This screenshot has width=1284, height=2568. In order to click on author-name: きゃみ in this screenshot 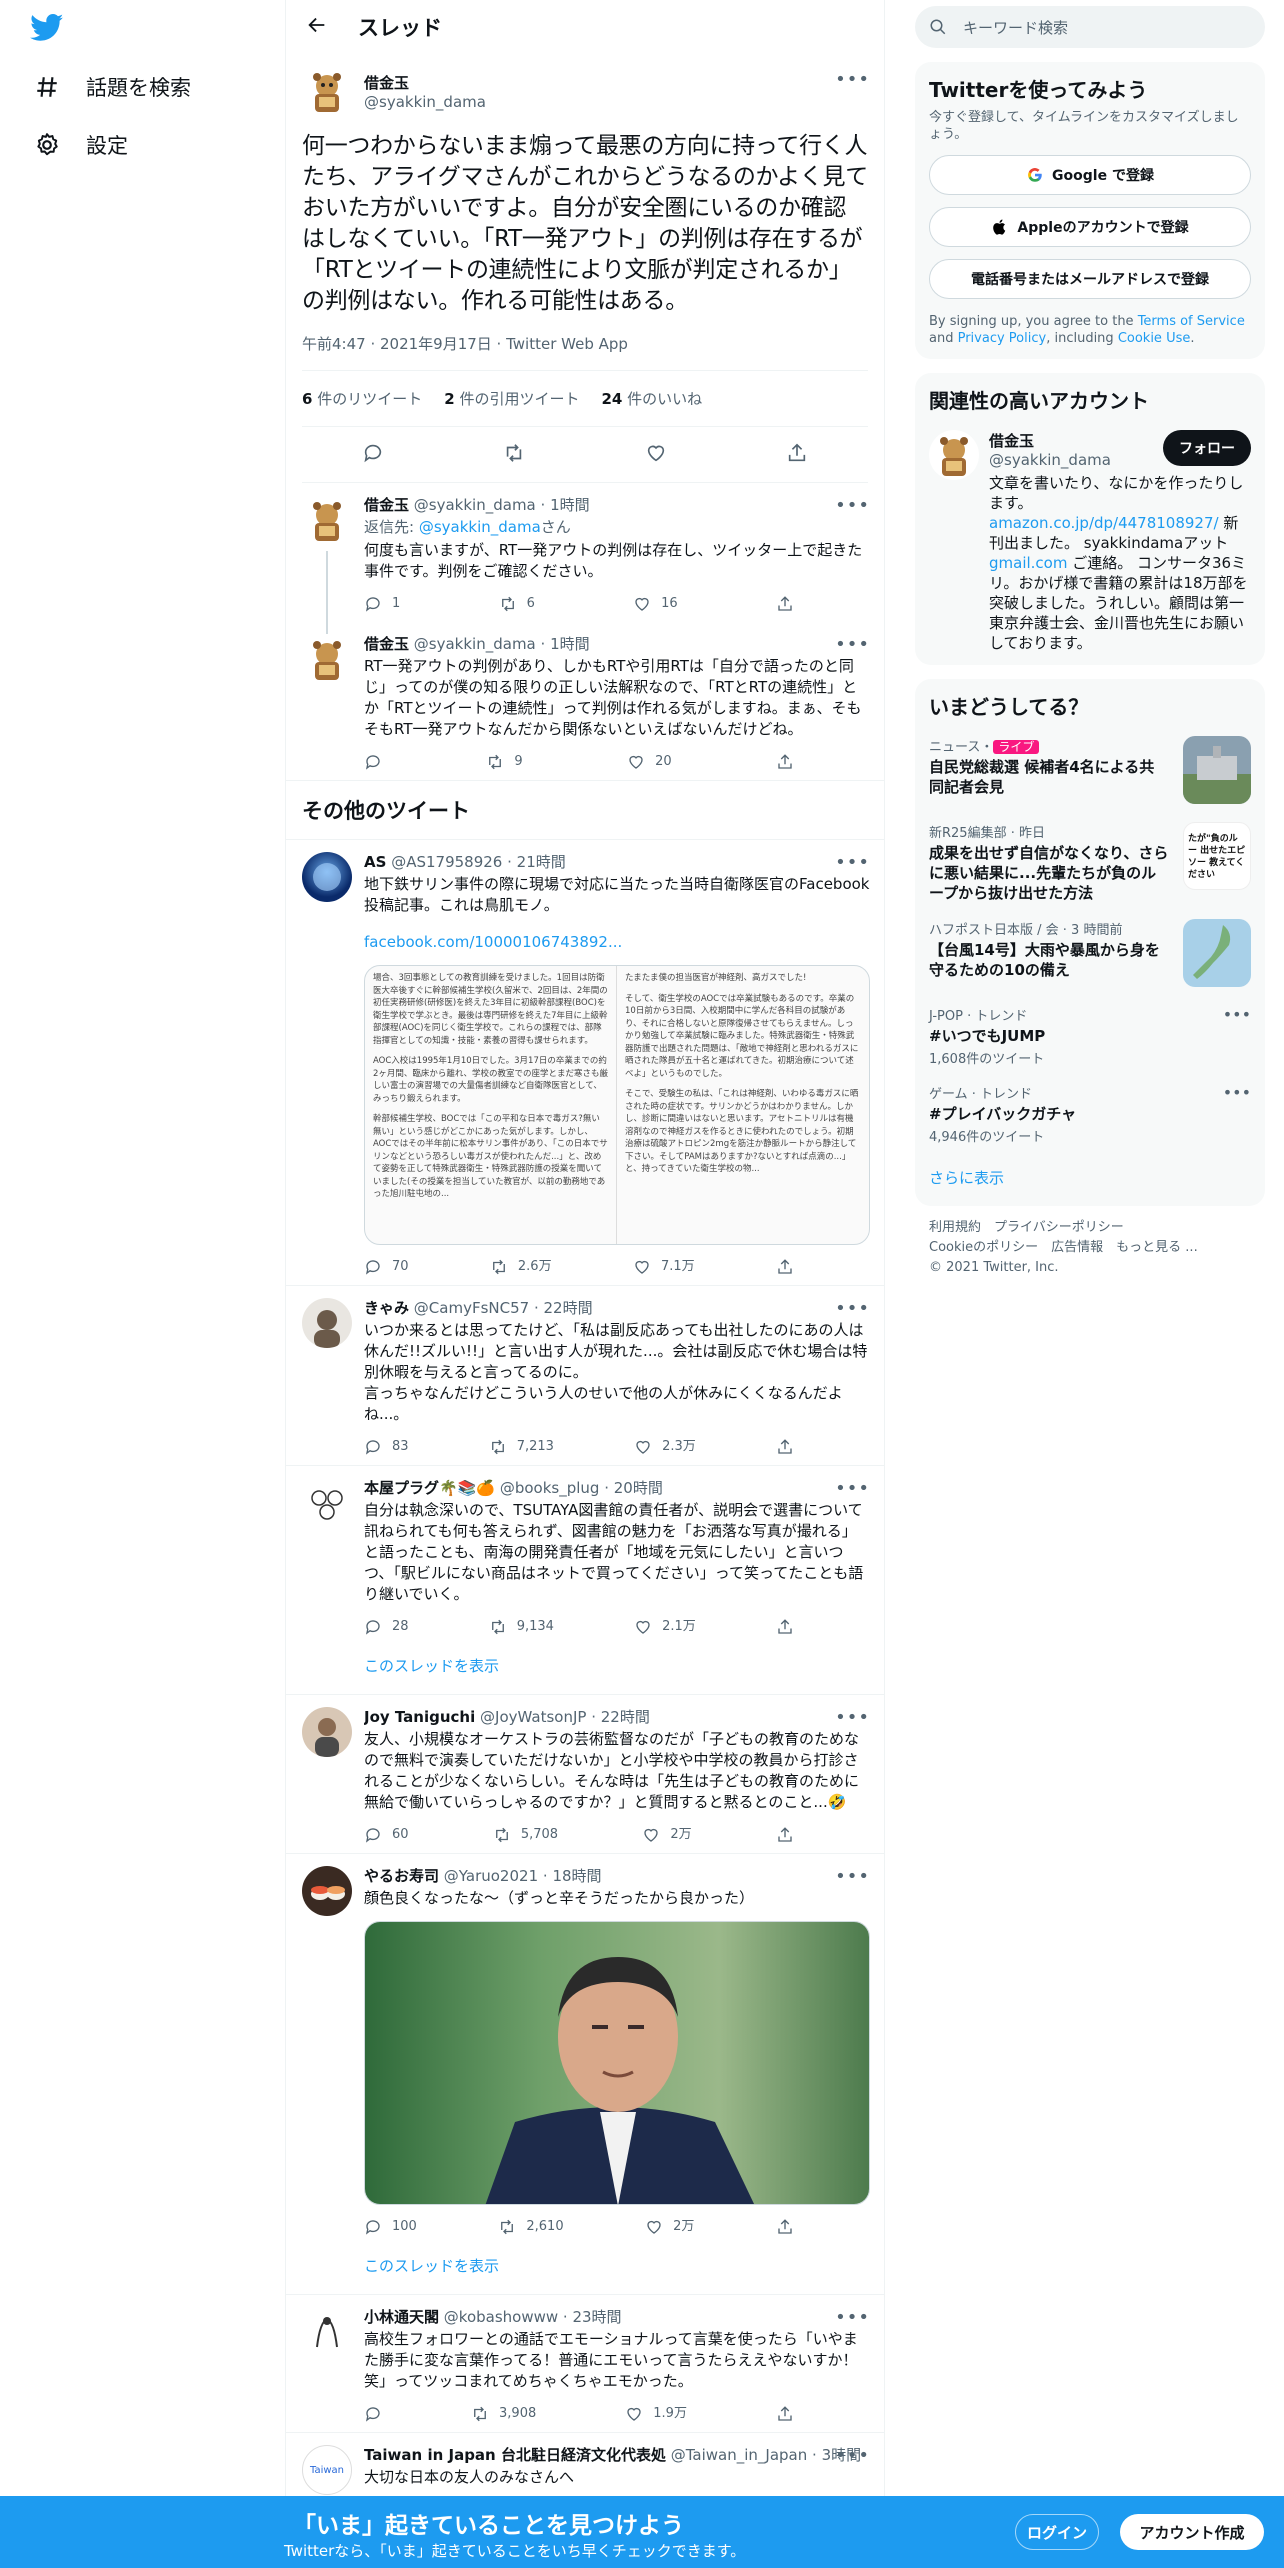, I will do `click(386, 1308)`.